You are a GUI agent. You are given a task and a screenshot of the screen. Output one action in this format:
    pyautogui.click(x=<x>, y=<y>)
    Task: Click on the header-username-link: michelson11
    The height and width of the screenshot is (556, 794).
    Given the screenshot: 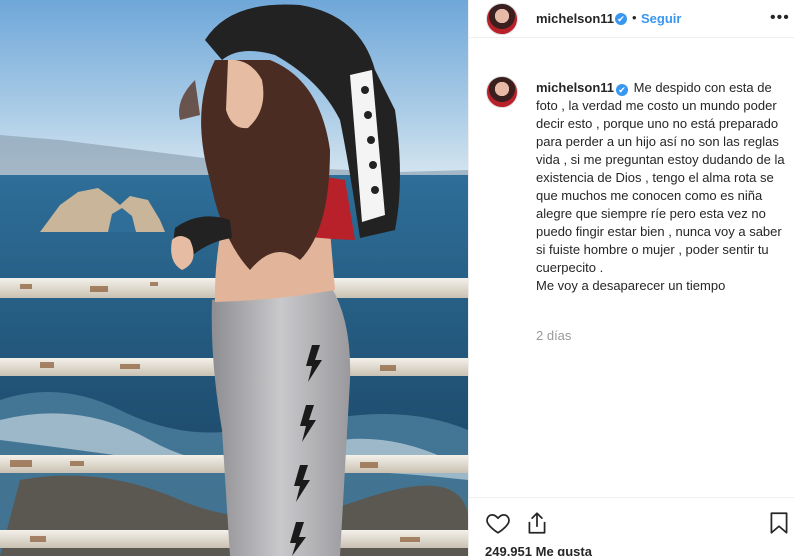 What is the action you would take?
    pyautogui.click(x=575, y=18)
    